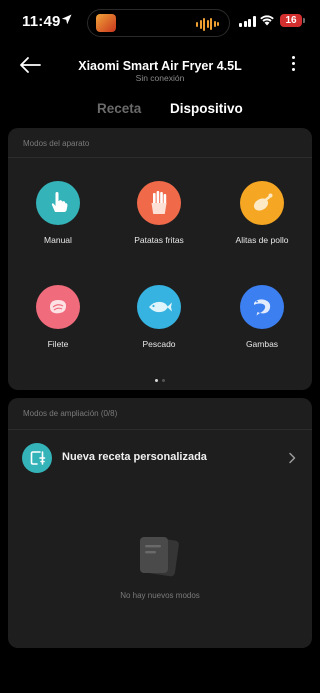 The image size is (320, 693). What do you see at coordinates (134, 457) in the screenshot?
I see `new-recipe-label: Nueva receta personalizada` at bounding box center [134, 457].